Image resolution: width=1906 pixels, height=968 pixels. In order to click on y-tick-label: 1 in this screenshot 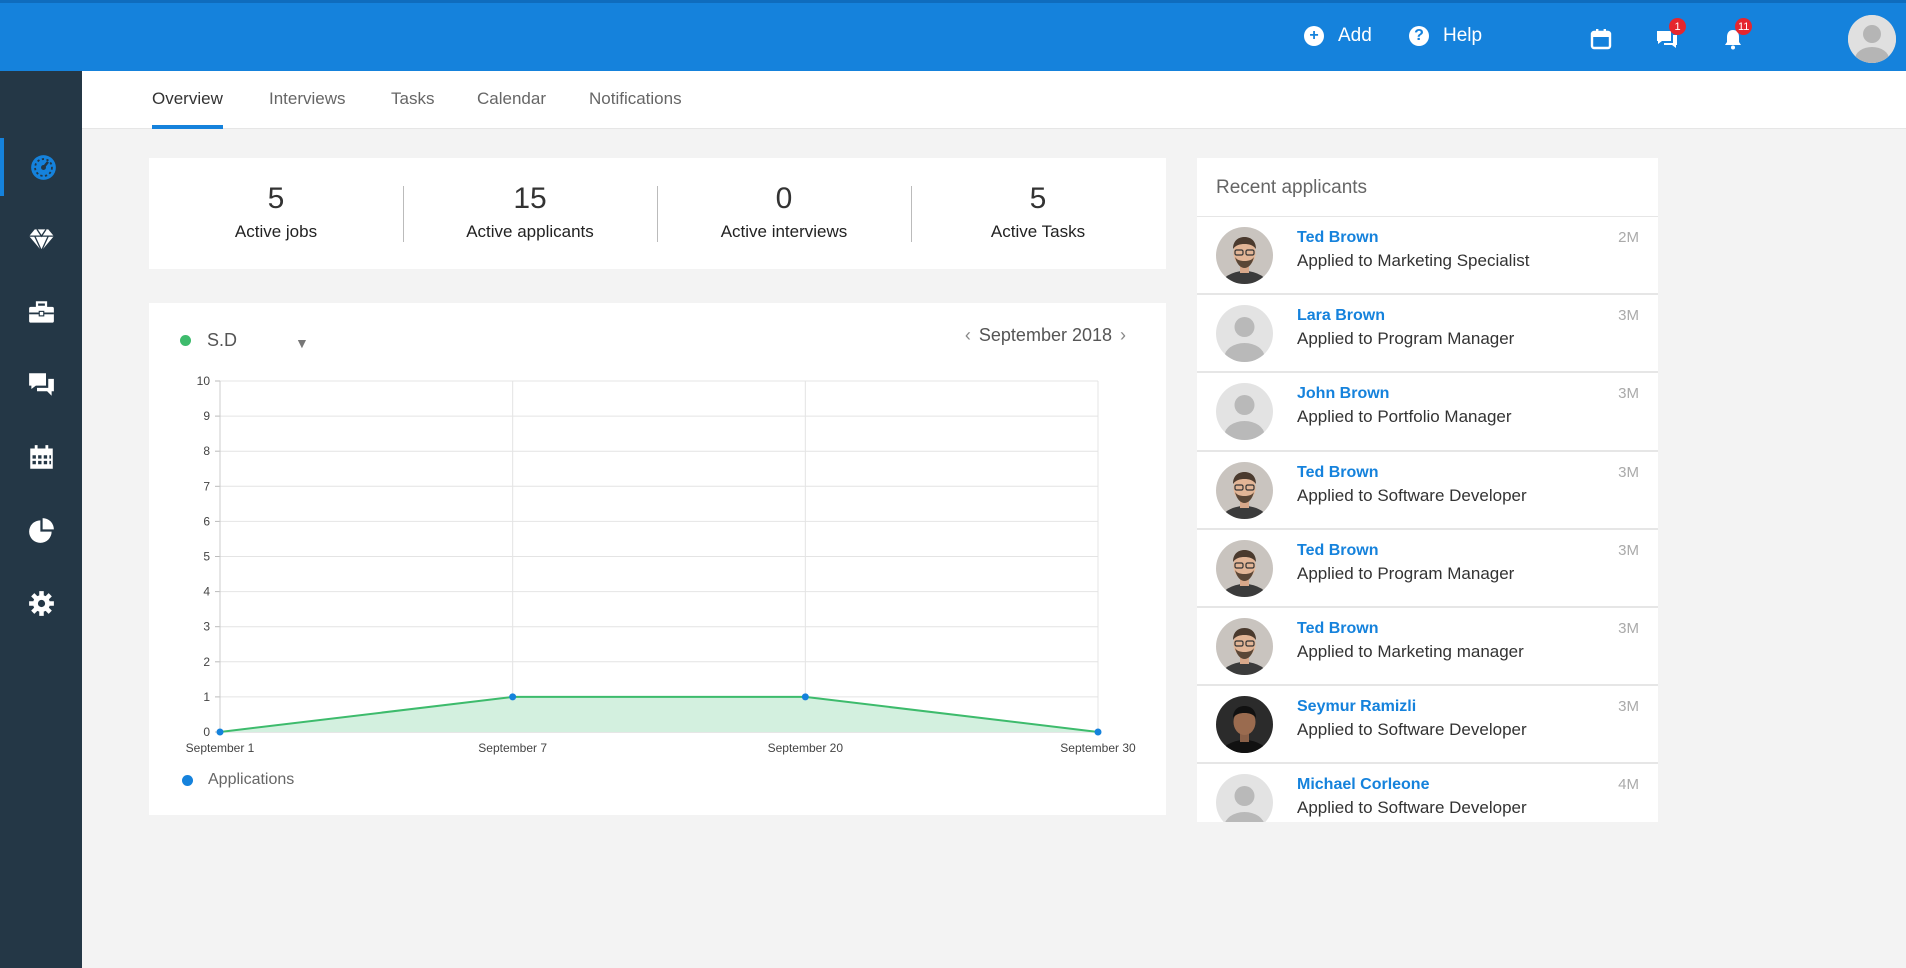, I will do `click(206, 697)`.